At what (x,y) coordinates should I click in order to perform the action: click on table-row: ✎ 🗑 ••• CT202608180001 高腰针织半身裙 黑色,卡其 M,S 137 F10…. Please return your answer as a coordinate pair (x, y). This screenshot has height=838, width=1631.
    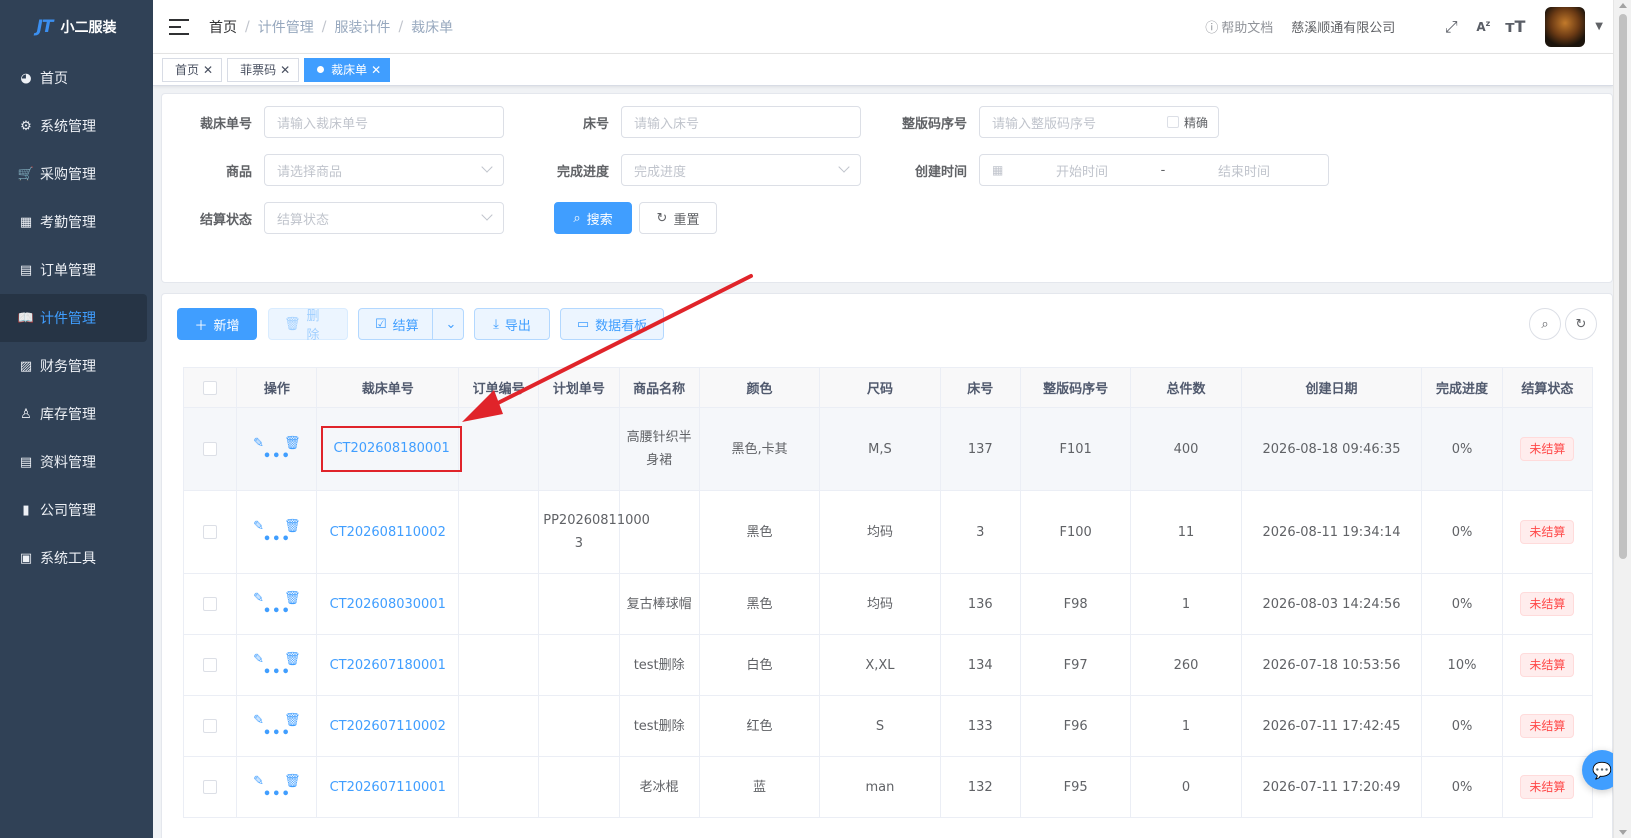
    Looking at the image, I should click on (888, 449).